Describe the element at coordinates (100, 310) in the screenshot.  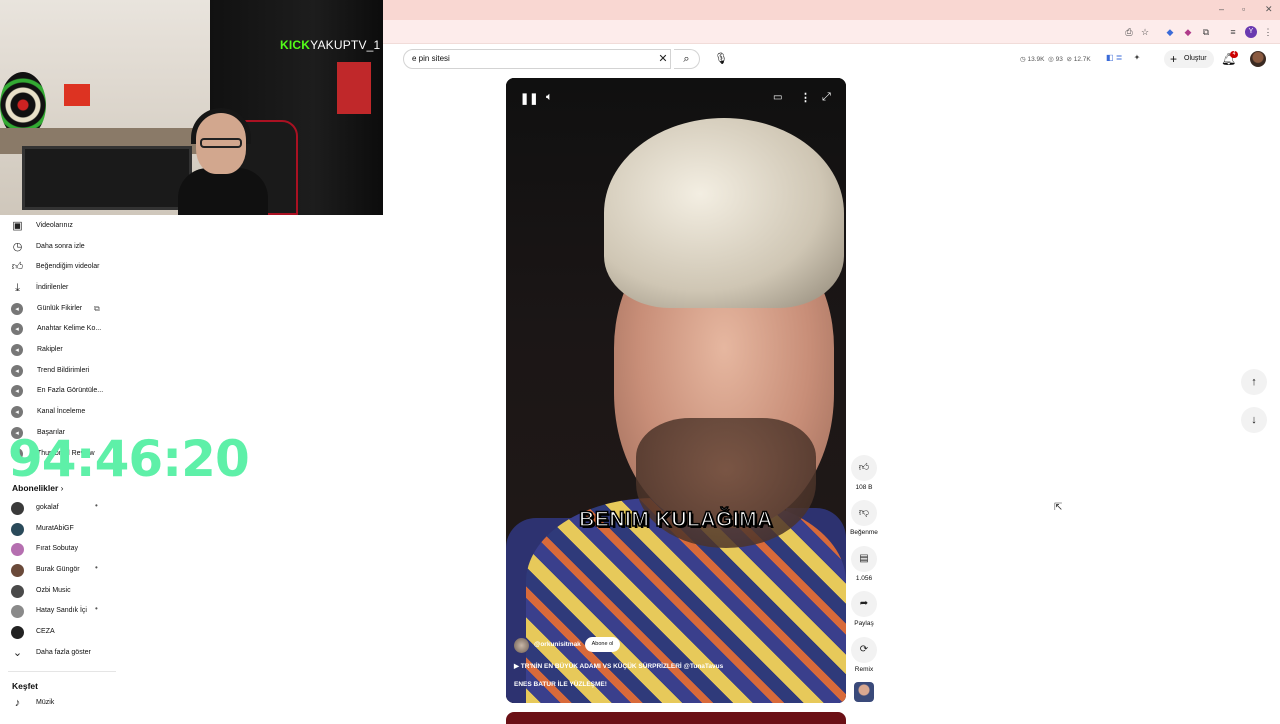
I see `sidebar-item-daily-ideas: ◂ Günlük Fikirler ⧉` at that location.